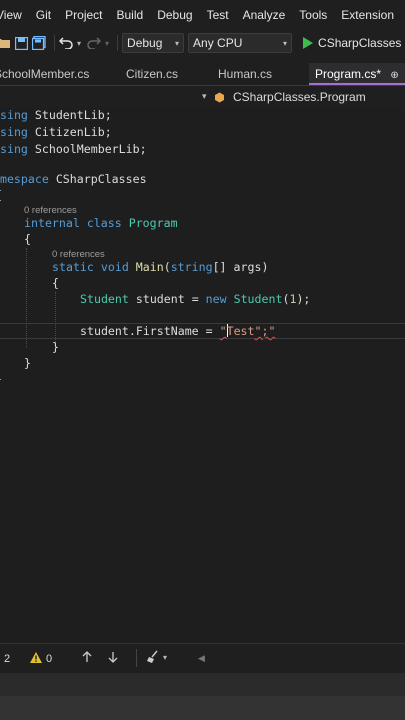 This screenshot has height=720, width=405. What do you see at coordinates (56, 132) in the screenshot?
I see `code-line: using CitizenLib;` at bounding box center [56, 132].